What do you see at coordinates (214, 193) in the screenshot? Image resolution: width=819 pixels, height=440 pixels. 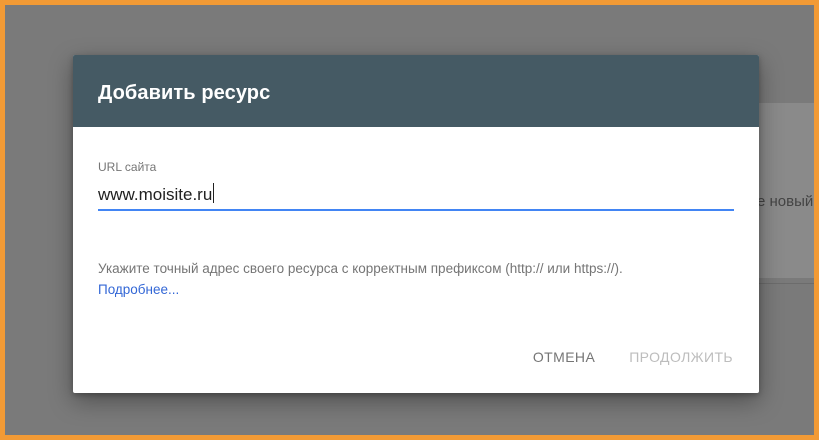 I see `text-caret` at bounding box center [214, 193].